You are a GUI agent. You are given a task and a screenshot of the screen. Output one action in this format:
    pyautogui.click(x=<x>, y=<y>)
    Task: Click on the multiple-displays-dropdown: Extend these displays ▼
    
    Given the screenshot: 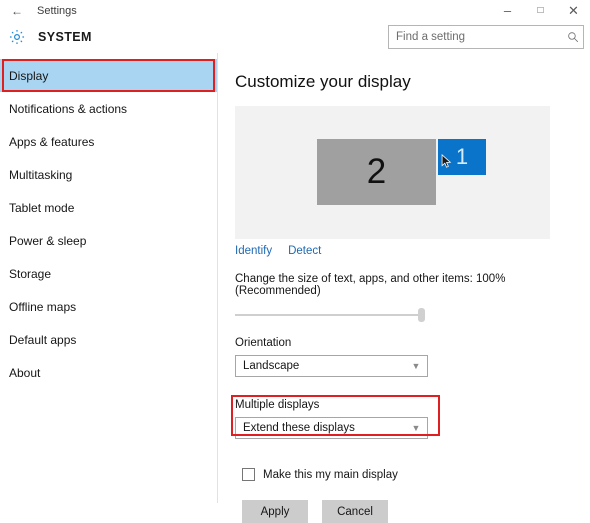 What is the action you would take?
    pyautogui.click(x=331, y=428)
    